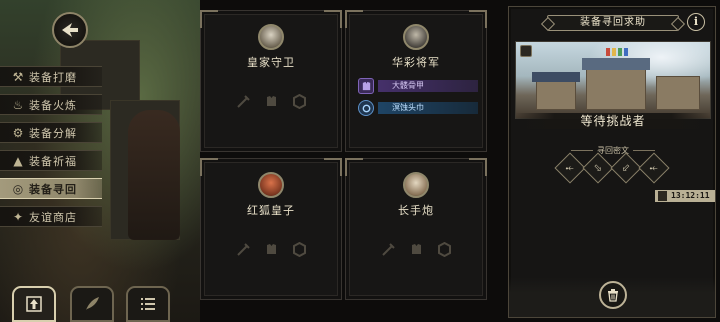 The width and height of the screenshot is (720, 322). I want to click on menu-item-friend-shop: ✦ 友谊商店, so click(51, 216).